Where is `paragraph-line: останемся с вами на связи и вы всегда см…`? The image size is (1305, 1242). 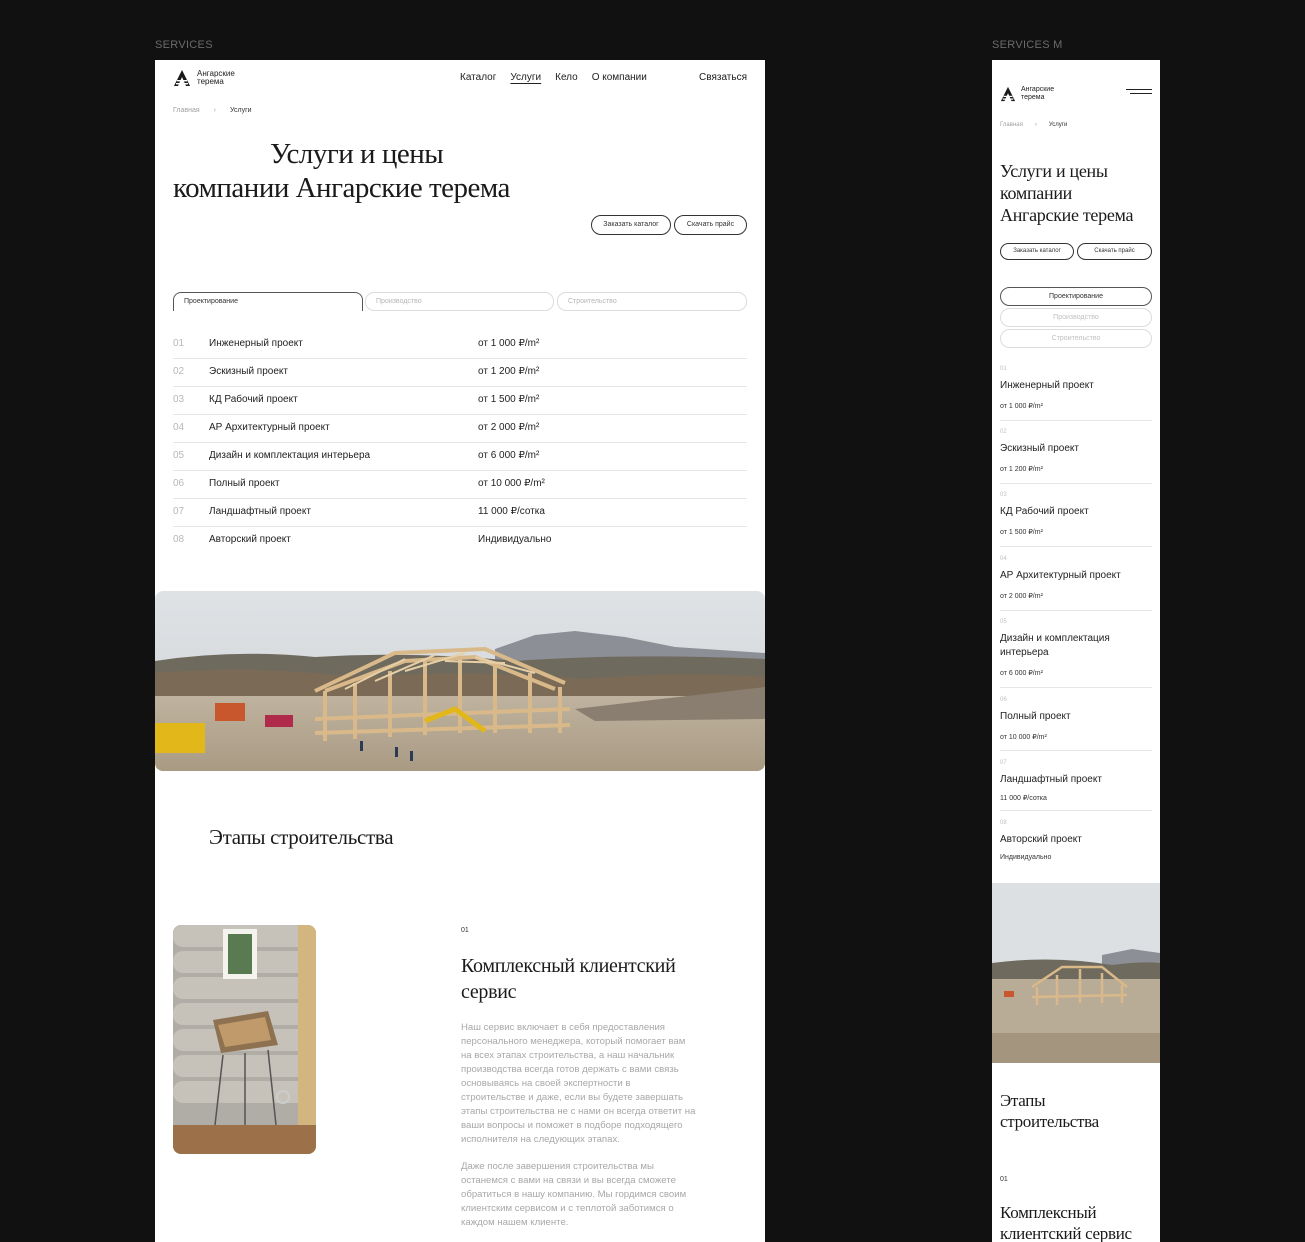 paragraph-line: останемся с вами на связи и вы всегда см… is located at coordinates (568, 1180).